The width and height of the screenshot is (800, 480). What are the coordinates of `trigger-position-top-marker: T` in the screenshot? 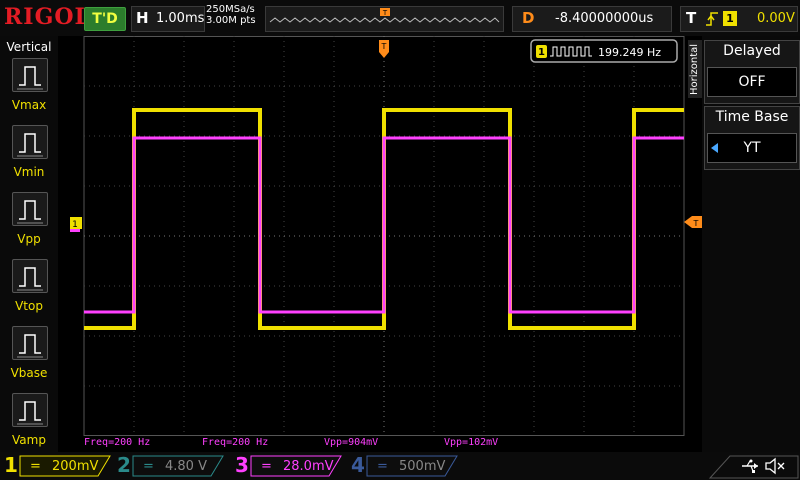 It's located at (384, 49).